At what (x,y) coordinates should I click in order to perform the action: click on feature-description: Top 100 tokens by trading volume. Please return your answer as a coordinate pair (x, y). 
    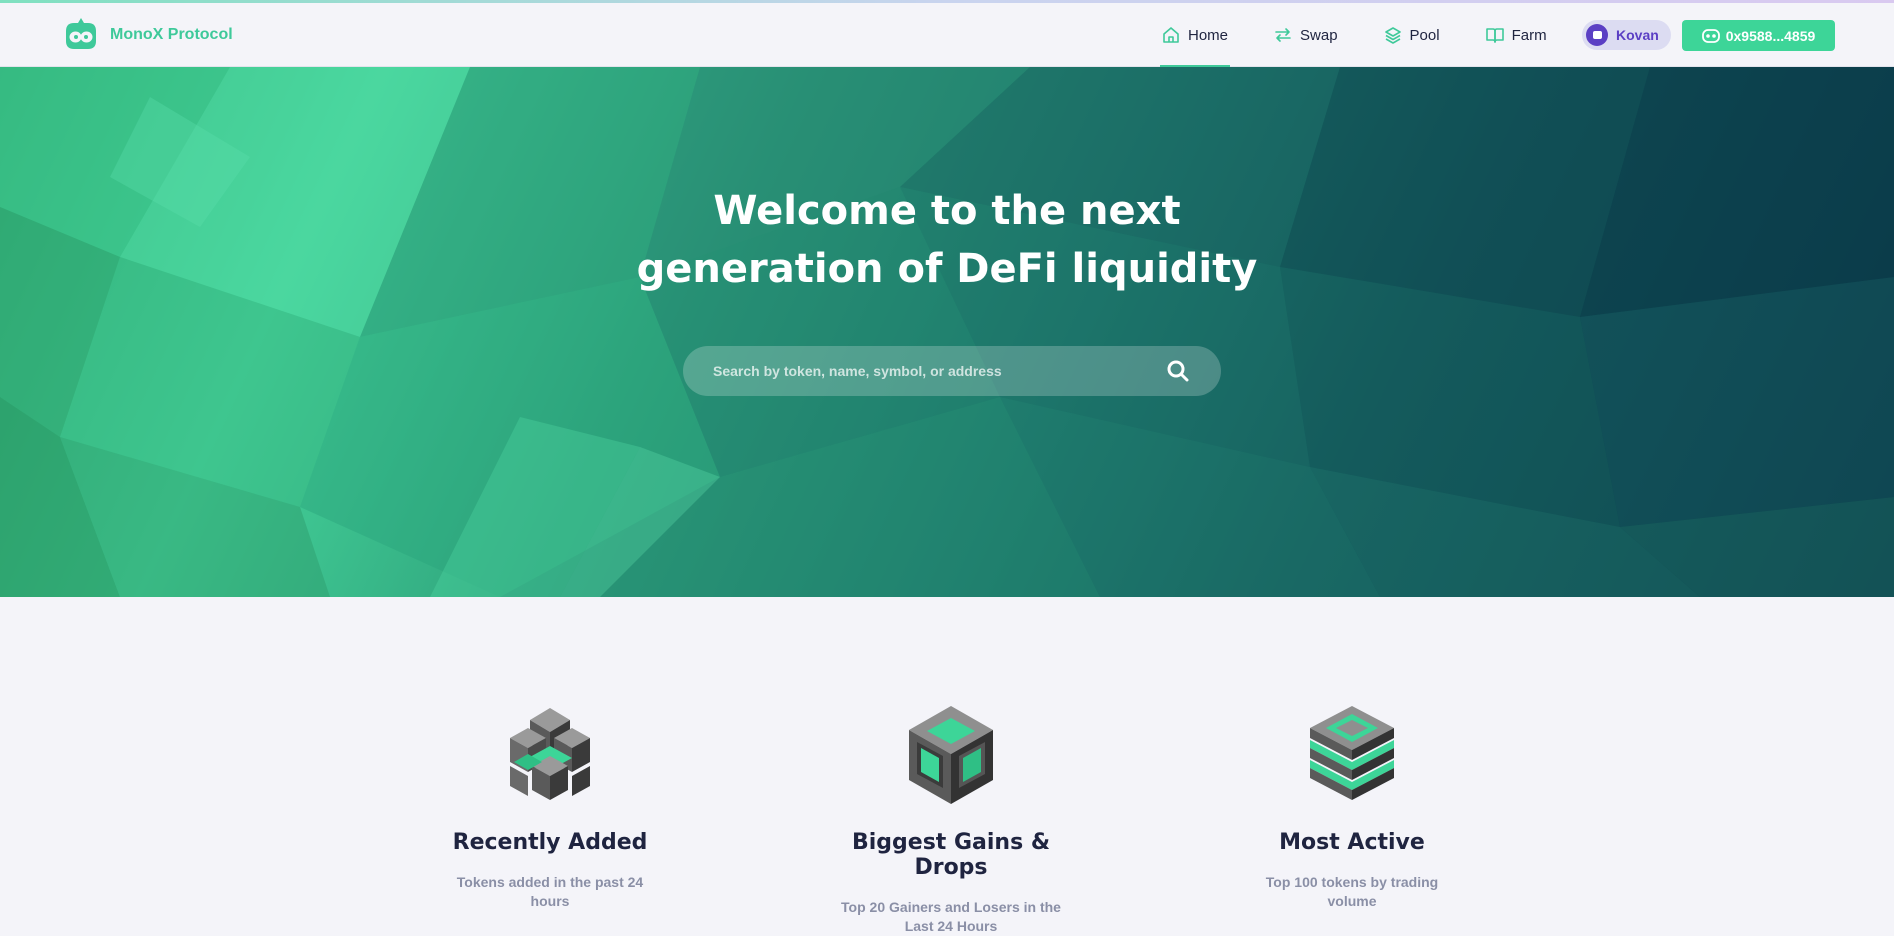
    Looking at the image, I should click on (1352, 891).